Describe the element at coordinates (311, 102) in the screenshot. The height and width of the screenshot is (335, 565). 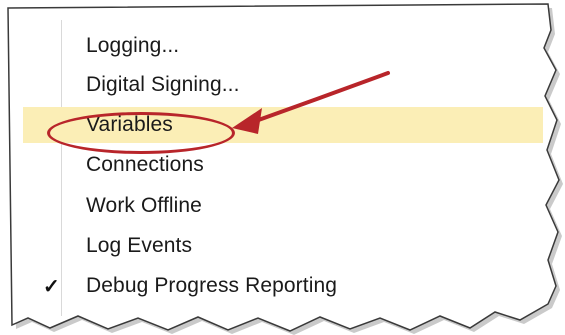
I see `red-arrow-icon` at that location.